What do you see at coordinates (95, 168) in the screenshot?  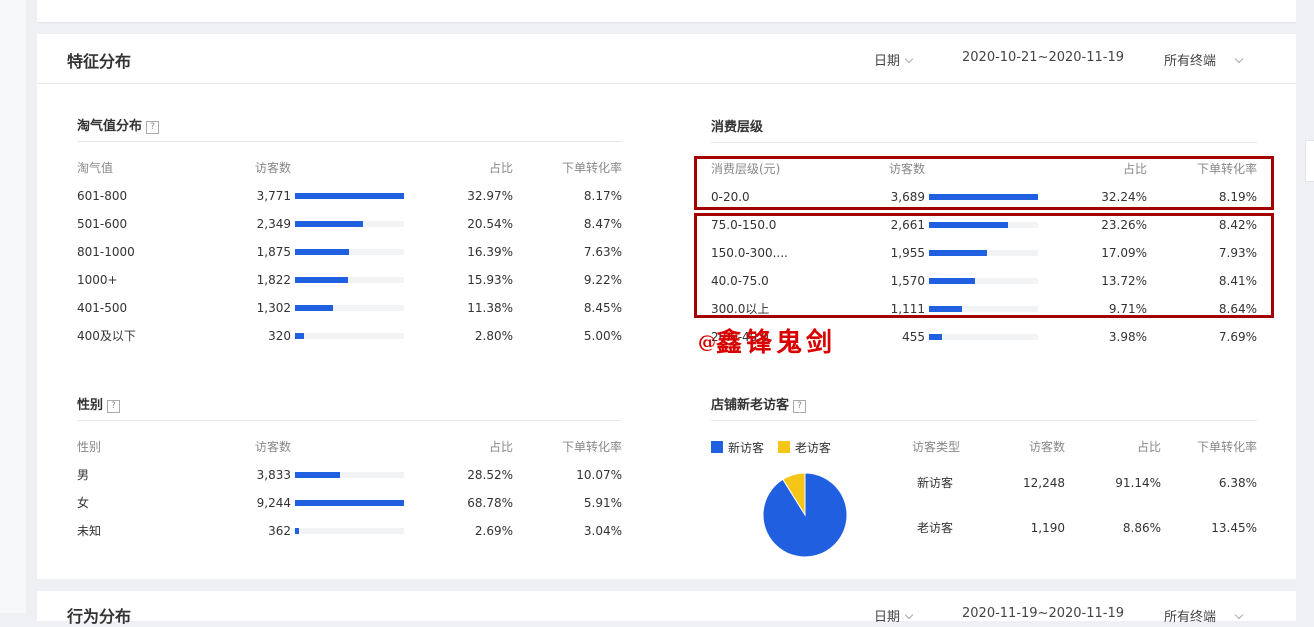 I see `column-header: 淘气值` at bounding box center [95, 168].